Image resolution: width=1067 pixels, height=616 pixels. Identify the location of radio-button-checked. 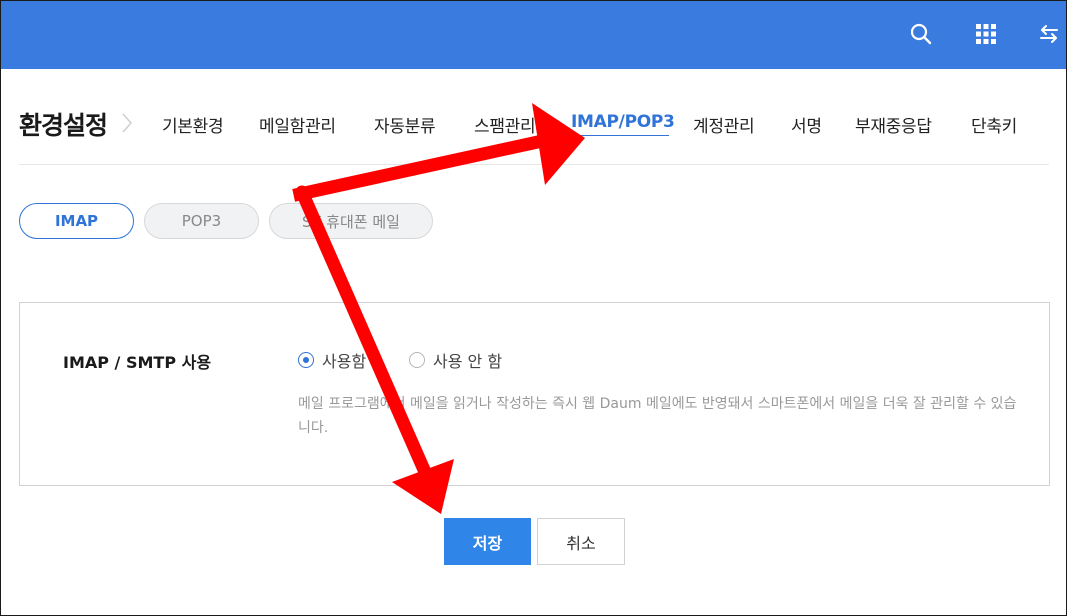
(306, 360).